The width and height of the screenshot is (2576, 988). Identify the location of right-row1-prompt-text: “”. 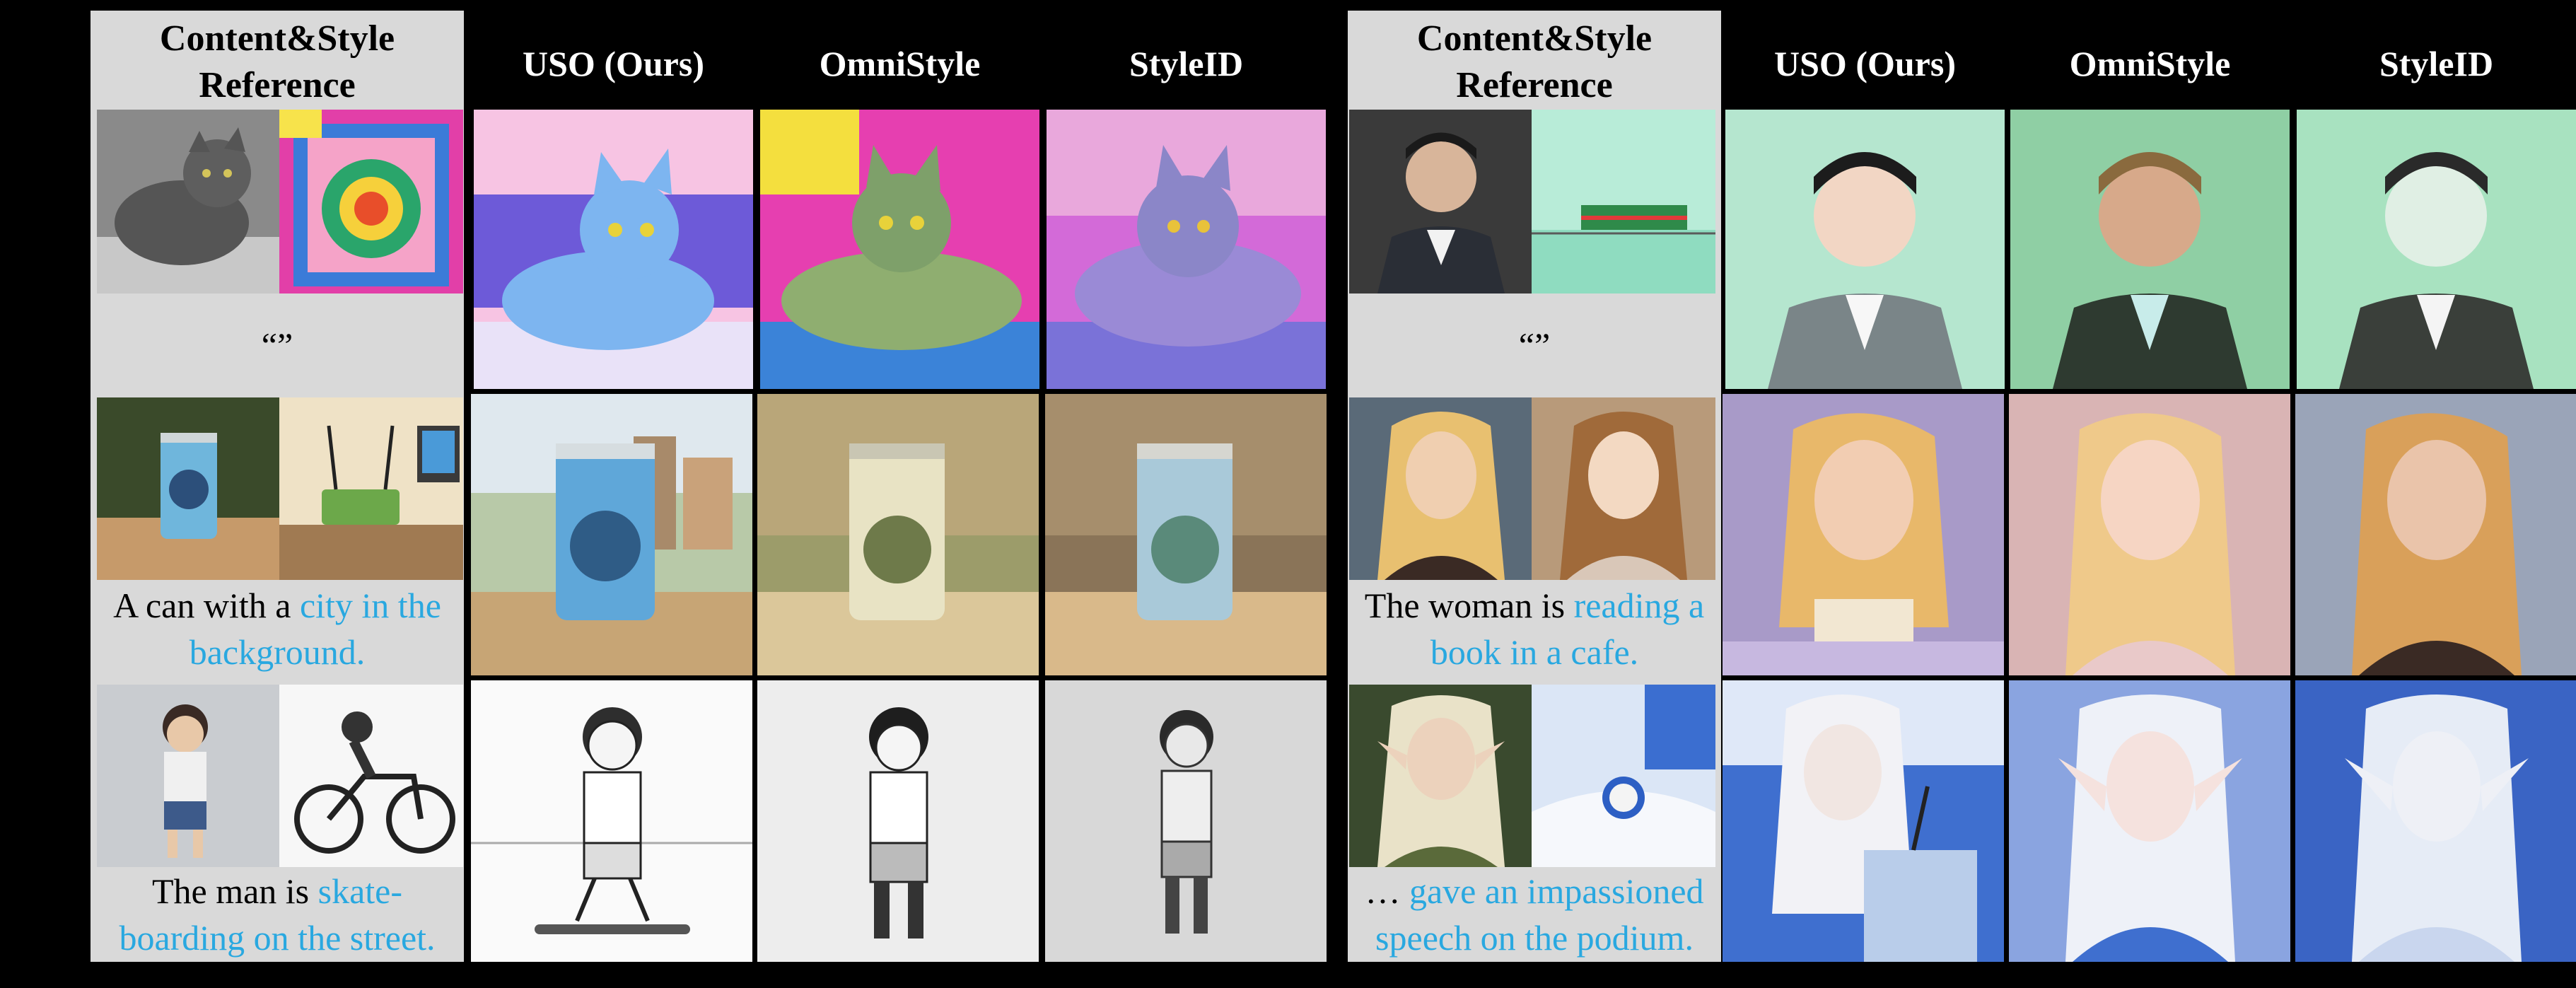
(1534, 345).